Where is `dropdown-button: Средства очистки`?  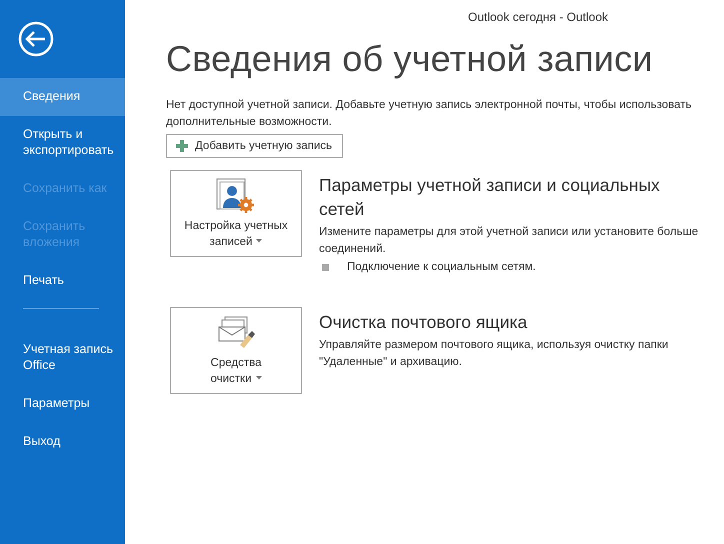 dropdown-button: Средства очистки is located at coordinates (236, 350).